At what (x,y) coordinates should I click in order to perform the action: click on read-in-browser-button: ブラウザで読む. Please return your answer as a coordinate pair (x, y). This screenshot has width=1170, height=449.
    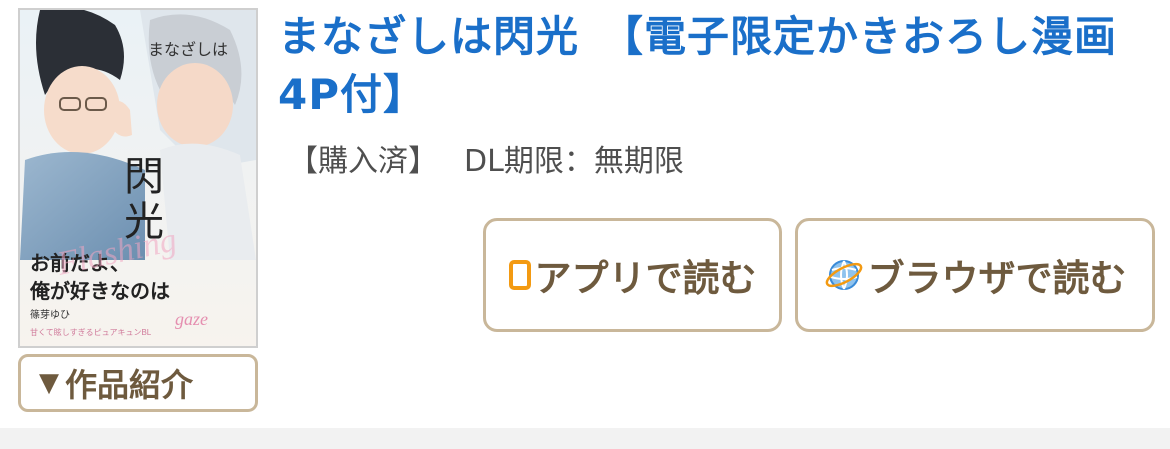
    Looking at the image, I should click on (975, 275).